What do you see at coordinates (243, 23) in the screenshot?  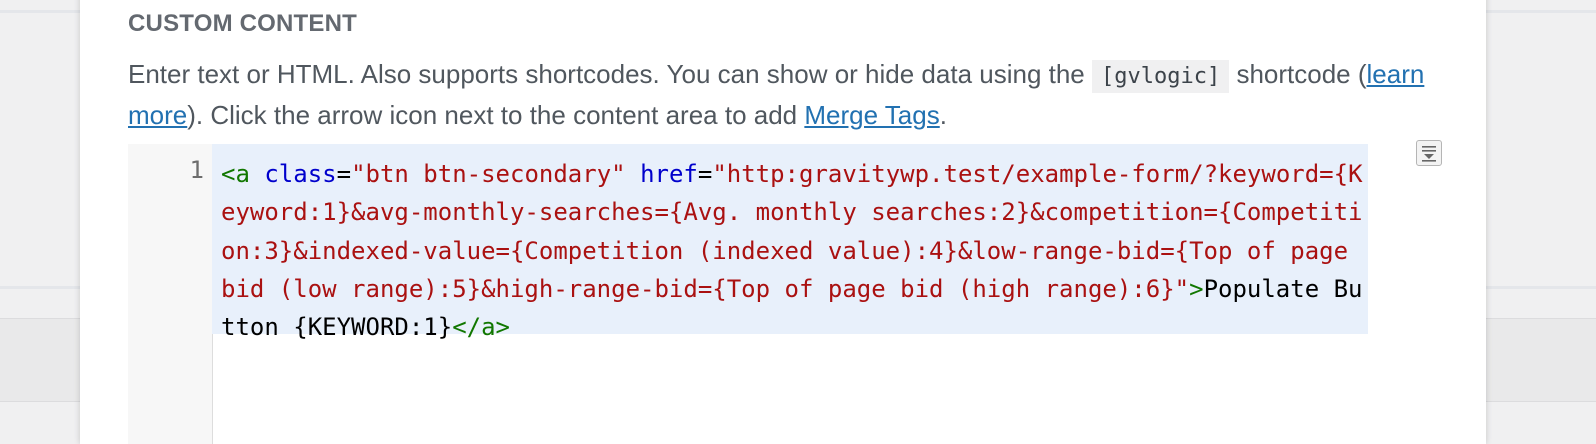 I see `section-title: CUSTOM CONTENT` at bounding box center [243, 23].